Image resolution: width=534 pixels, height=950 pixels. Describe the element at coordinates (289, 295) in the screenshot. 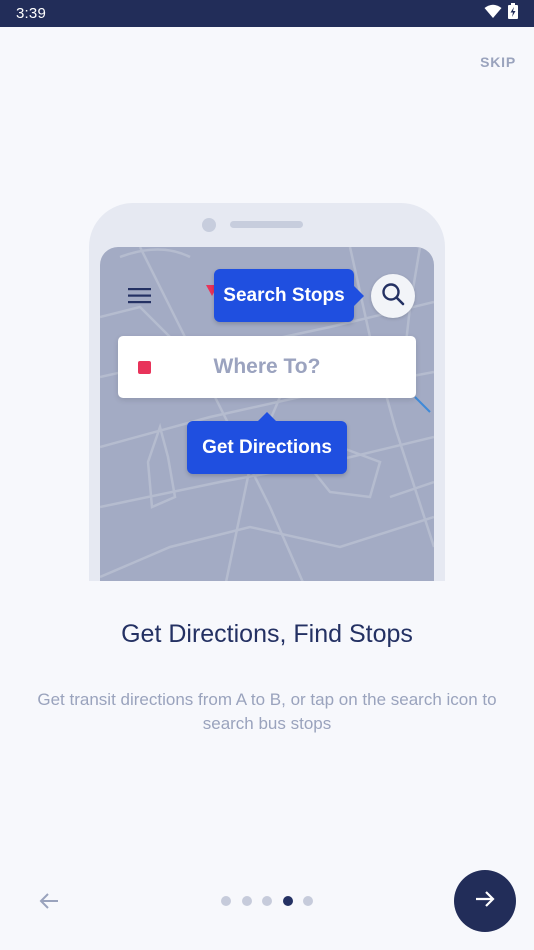

I see `search-stops-tooltip: Search Stops` at that location.